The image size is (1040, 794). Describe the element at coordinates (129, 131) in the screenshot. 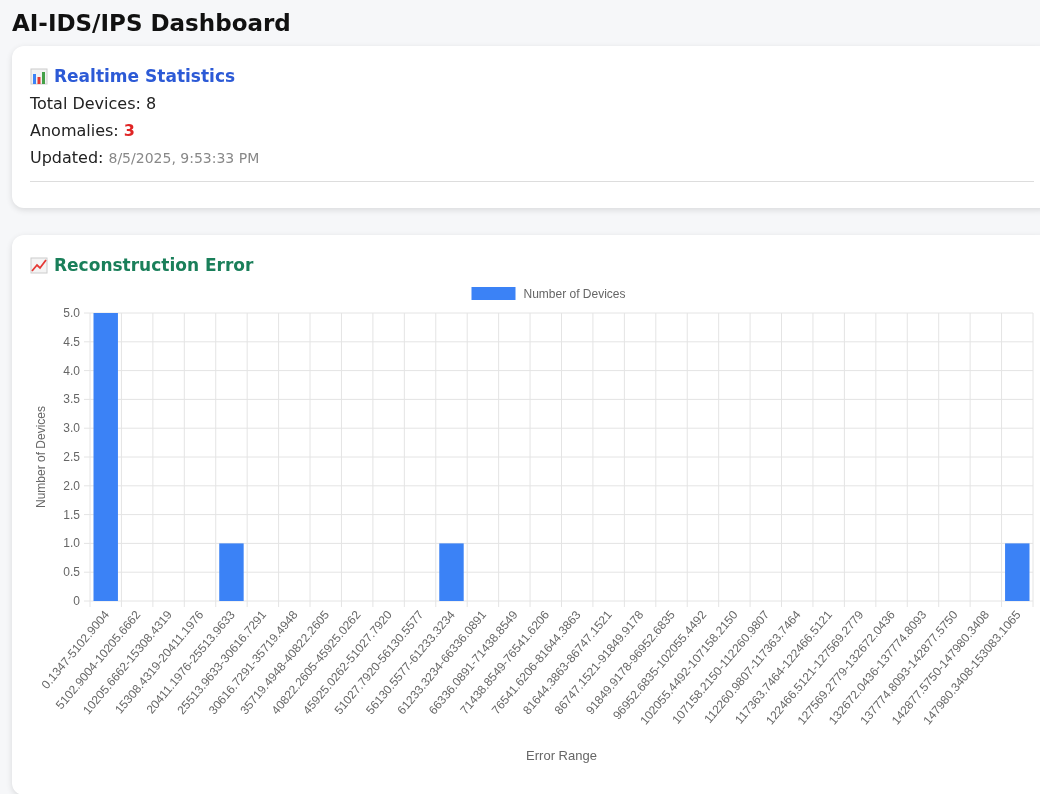

I see `stat-value: 3` at that location.